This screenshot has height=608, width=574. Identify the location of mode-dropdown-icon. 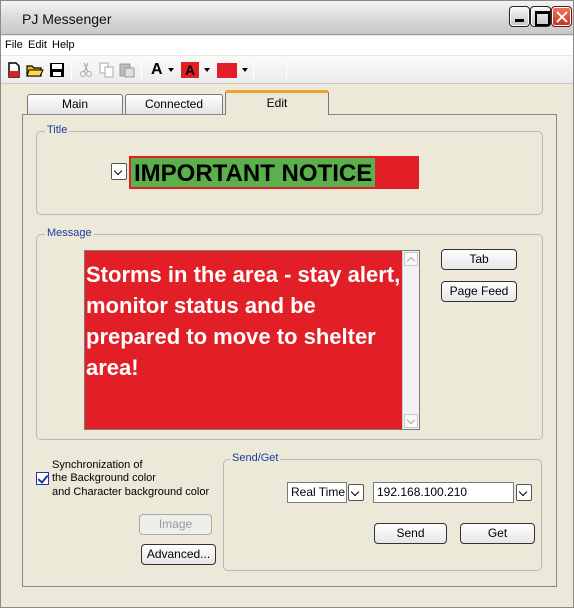
(356, 492).